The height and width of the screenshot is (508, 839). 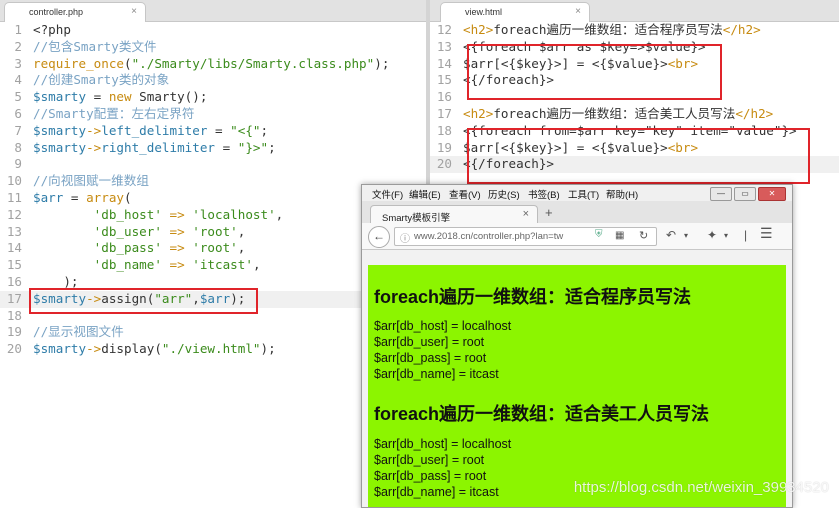 What do you see at coordinates (614, 113) in the screenshot?
I see `code-token: foreach遍历一维数组：适合美工人员写法` at bounding box center [614, 113].